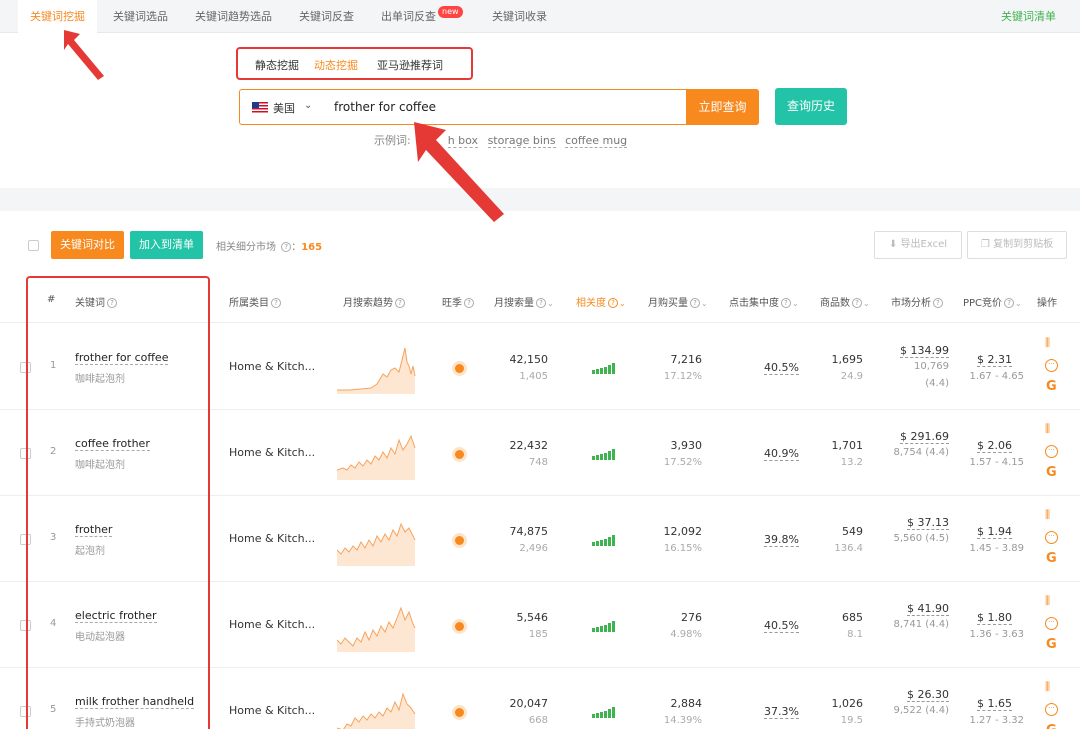 The width and height of the screenshot is (1080, 729). Describe the element at coordinates (764, 301) in the screenshot. I see `col-click-concentration: 点击集中度? ⌄` at that location.